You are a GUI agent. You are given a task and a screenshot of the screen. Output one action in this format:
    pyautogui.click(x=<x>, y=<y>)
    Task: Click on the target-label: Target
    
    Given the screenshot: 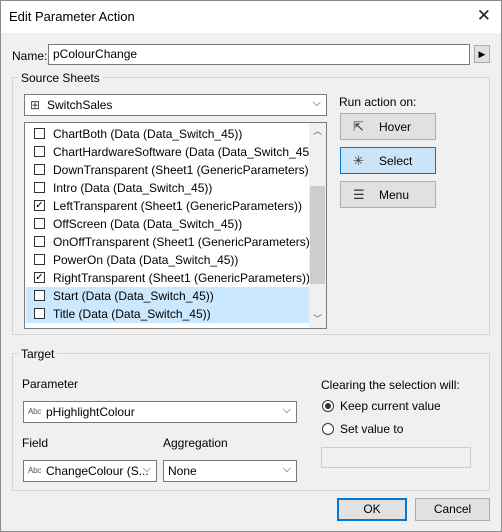 What is the action you would take?
    pyautogui.click(x=38, y=354)
    